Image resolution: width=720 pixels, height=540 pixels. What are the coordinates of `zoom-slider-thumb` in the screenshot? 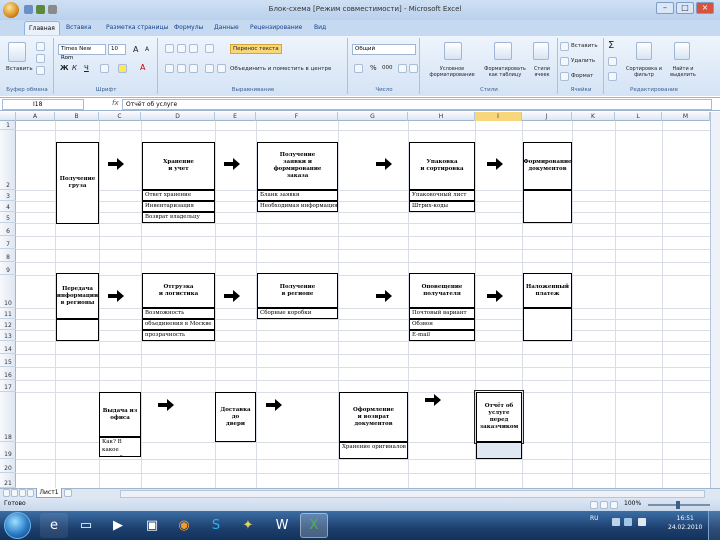 It's located at (678, 505).